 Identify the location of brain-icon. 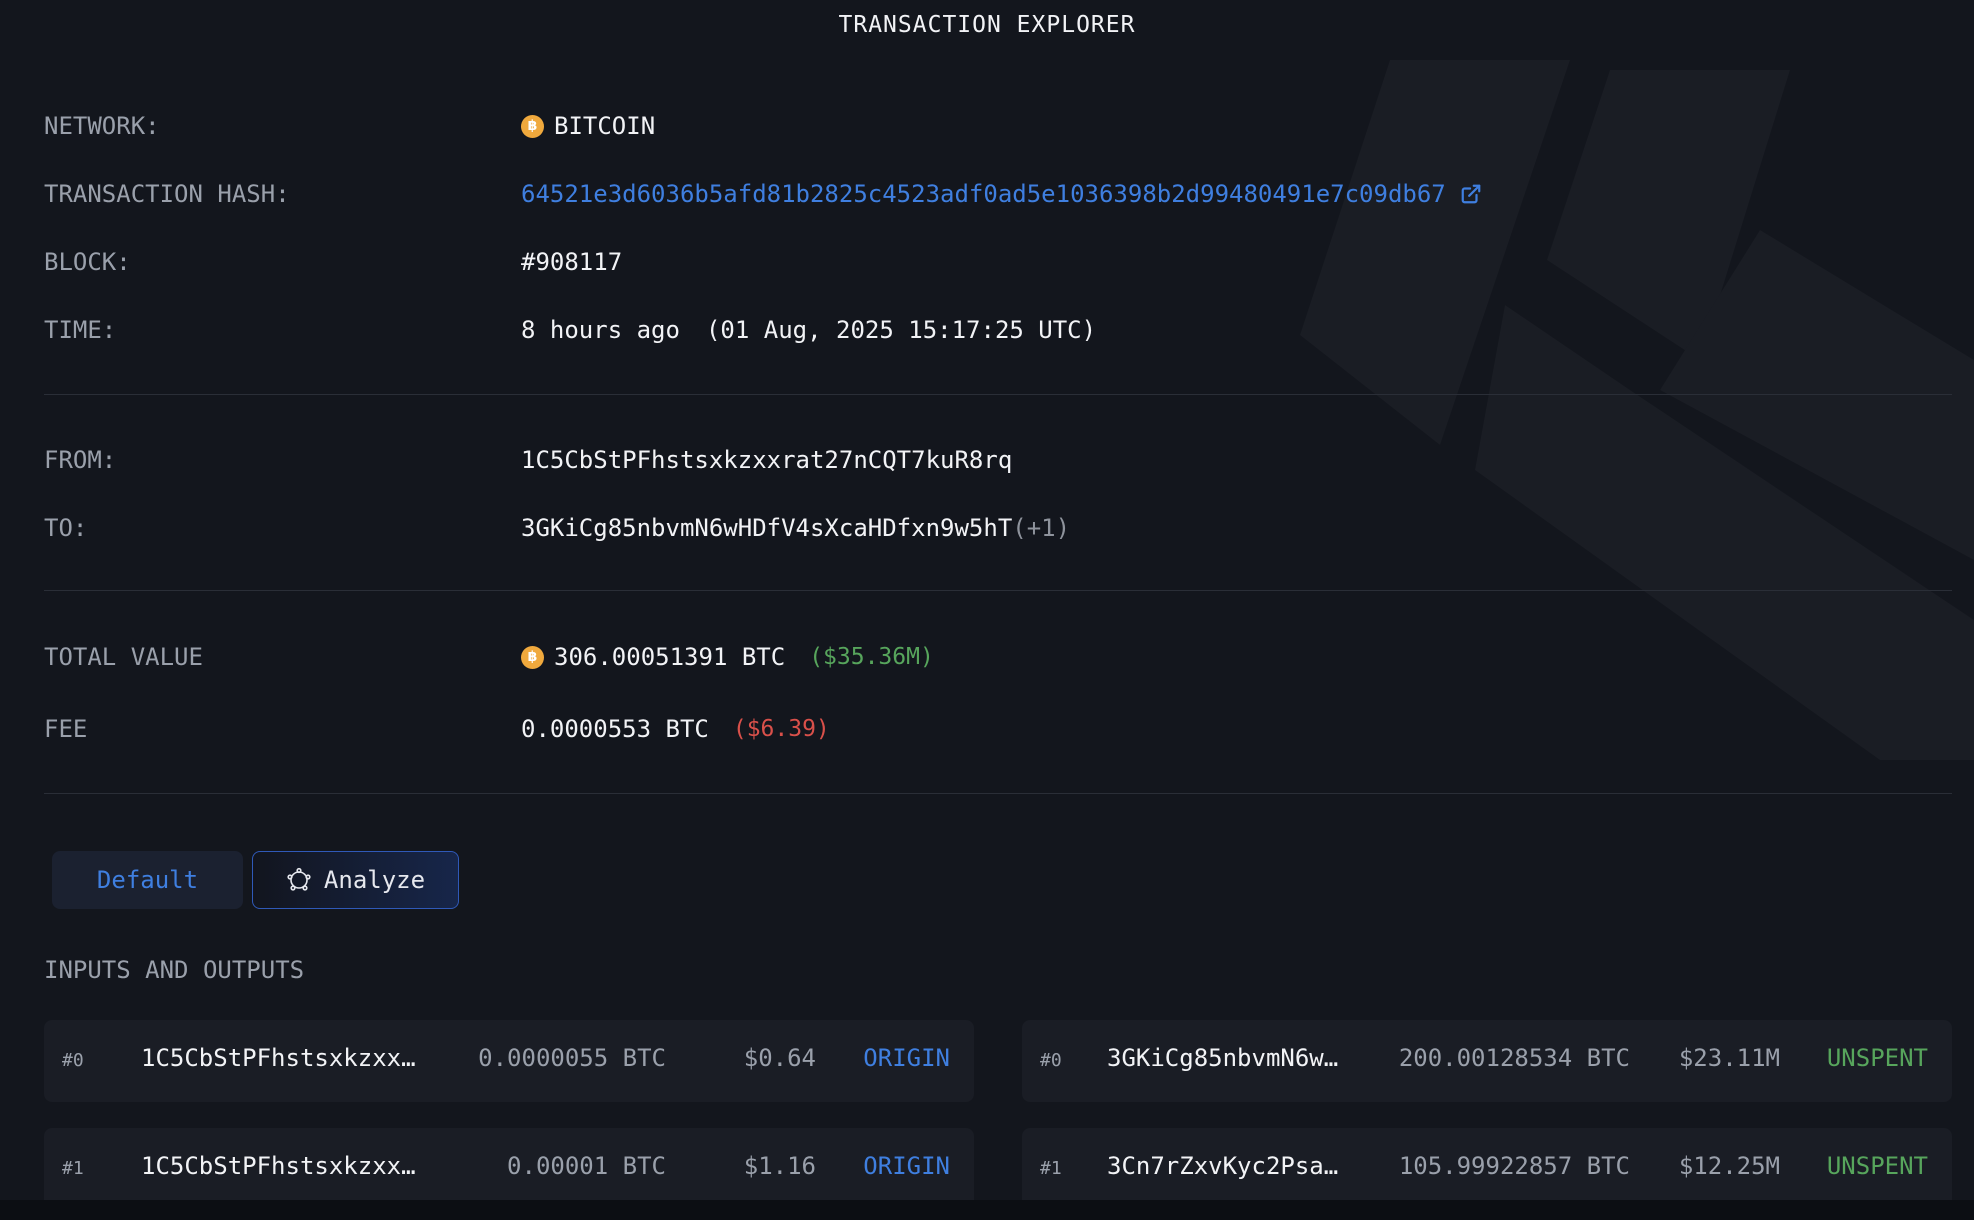
(299, 879).